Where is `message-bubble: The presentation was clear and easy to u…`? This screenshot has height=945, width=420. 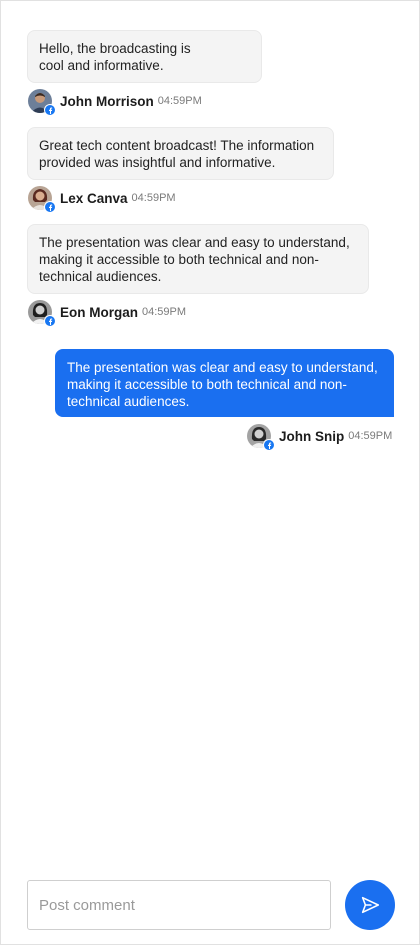
message-bubble: The presentation was clear and easy to u… is located at coordinates (198, 259).